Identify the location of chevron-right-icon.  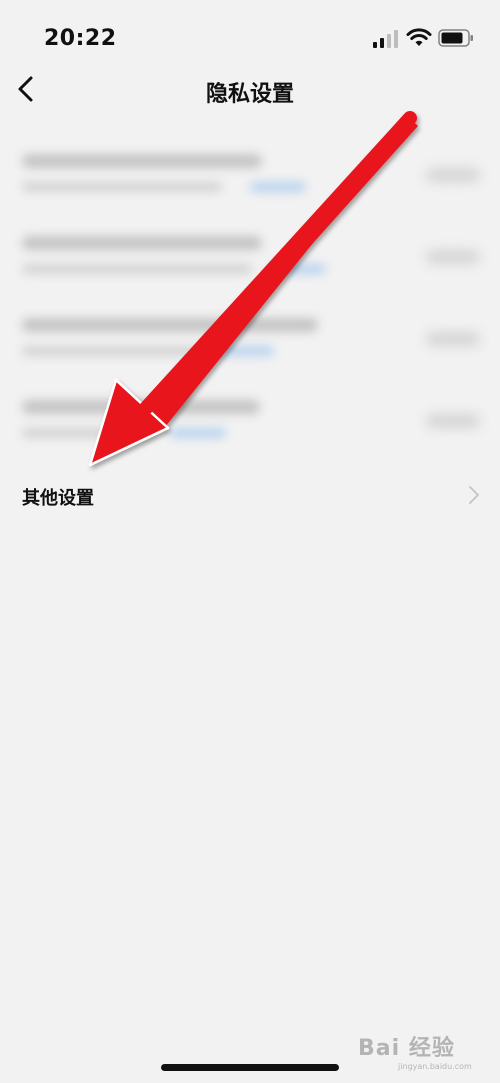
(474, 495).